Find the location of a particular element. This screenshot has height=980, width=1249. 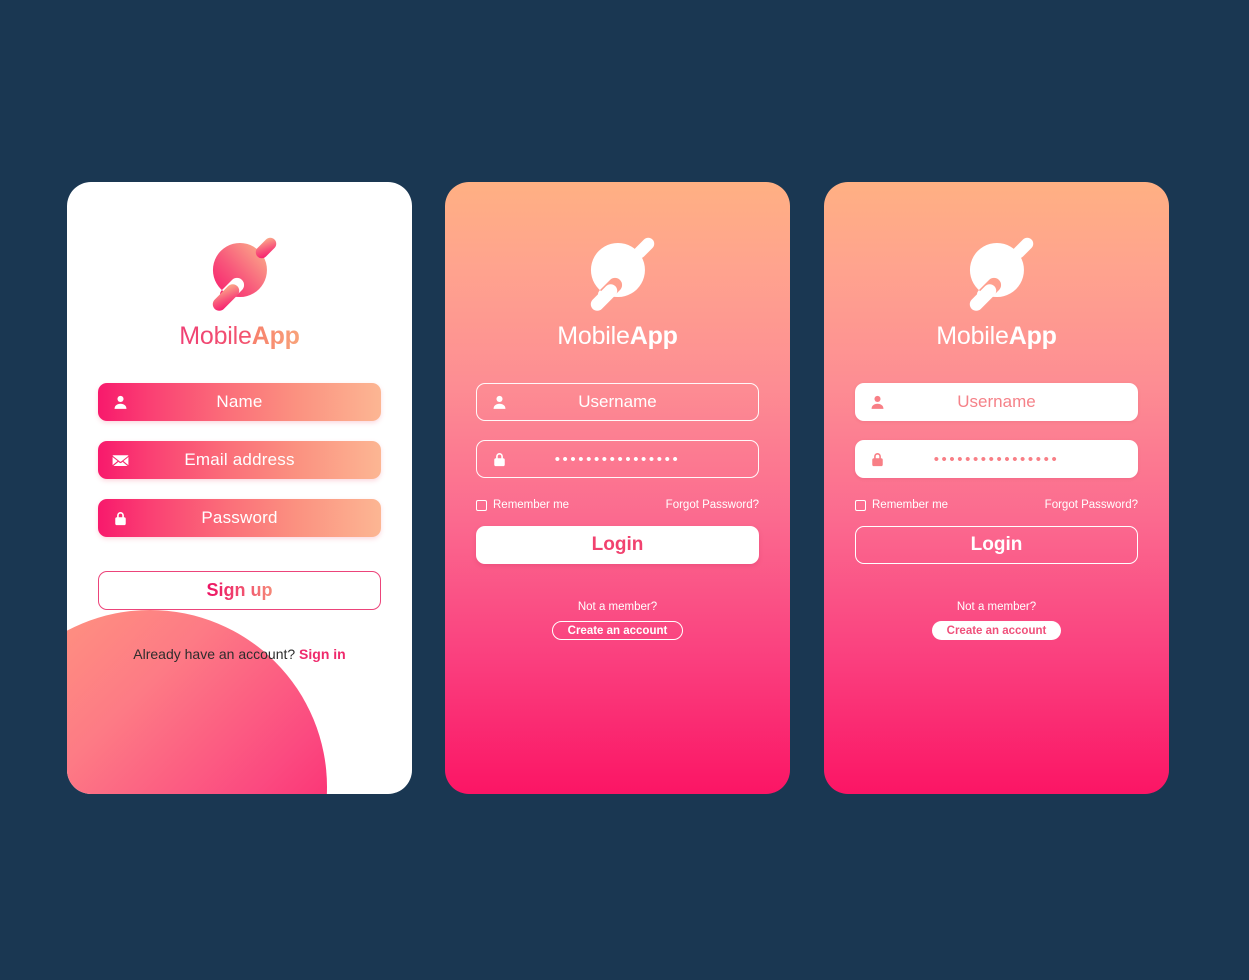

email-field-label: Email address is located at coordinates (239, 459).